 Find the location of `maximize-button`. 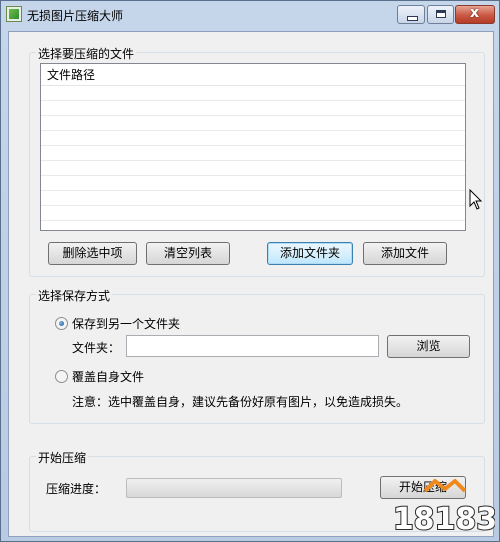

maximize-button is located at coordinates (440, 14).